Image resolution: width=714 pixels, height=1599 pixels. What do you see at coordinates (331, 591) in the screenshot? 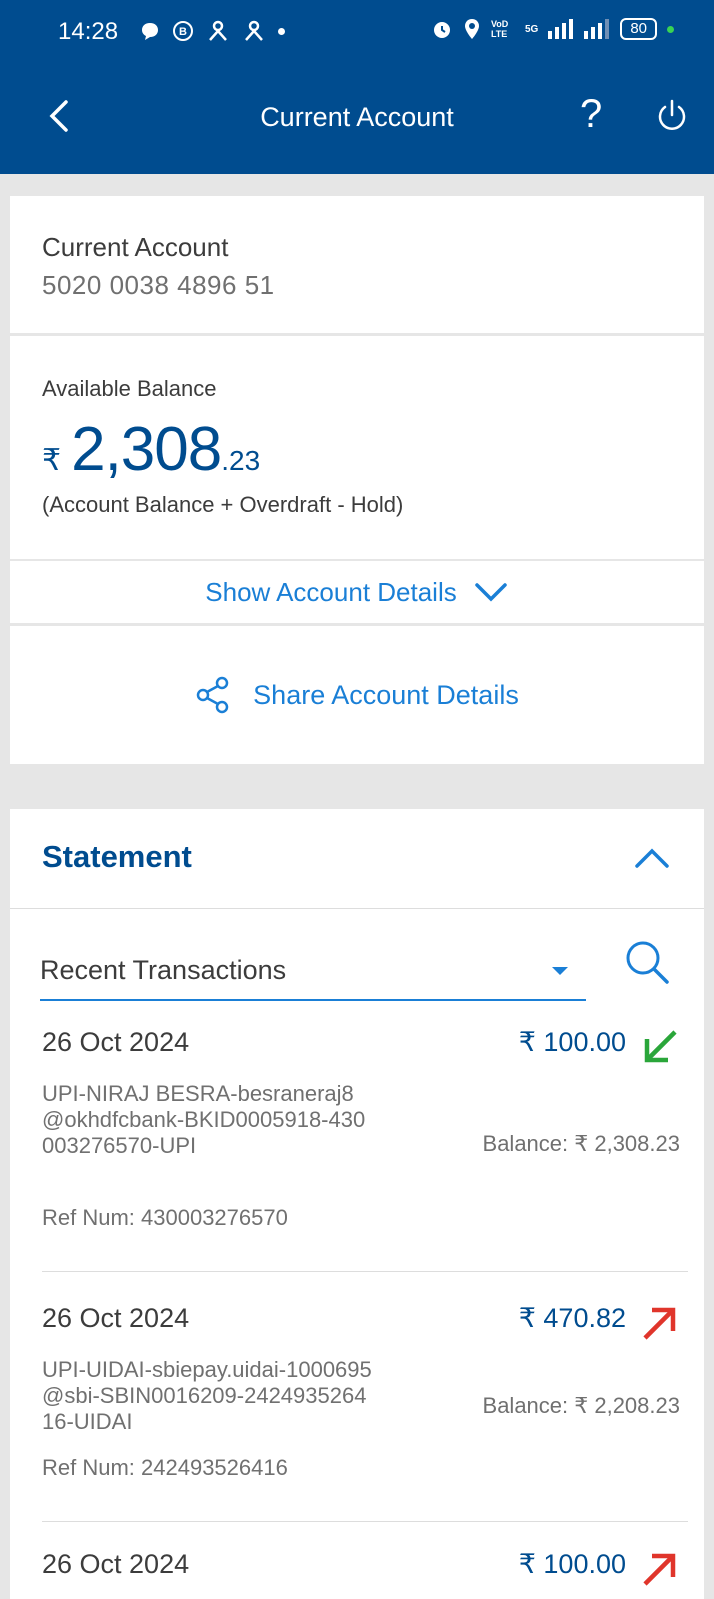
I see `show-details-label: Show Account Details` at bounding box center [331, 591].